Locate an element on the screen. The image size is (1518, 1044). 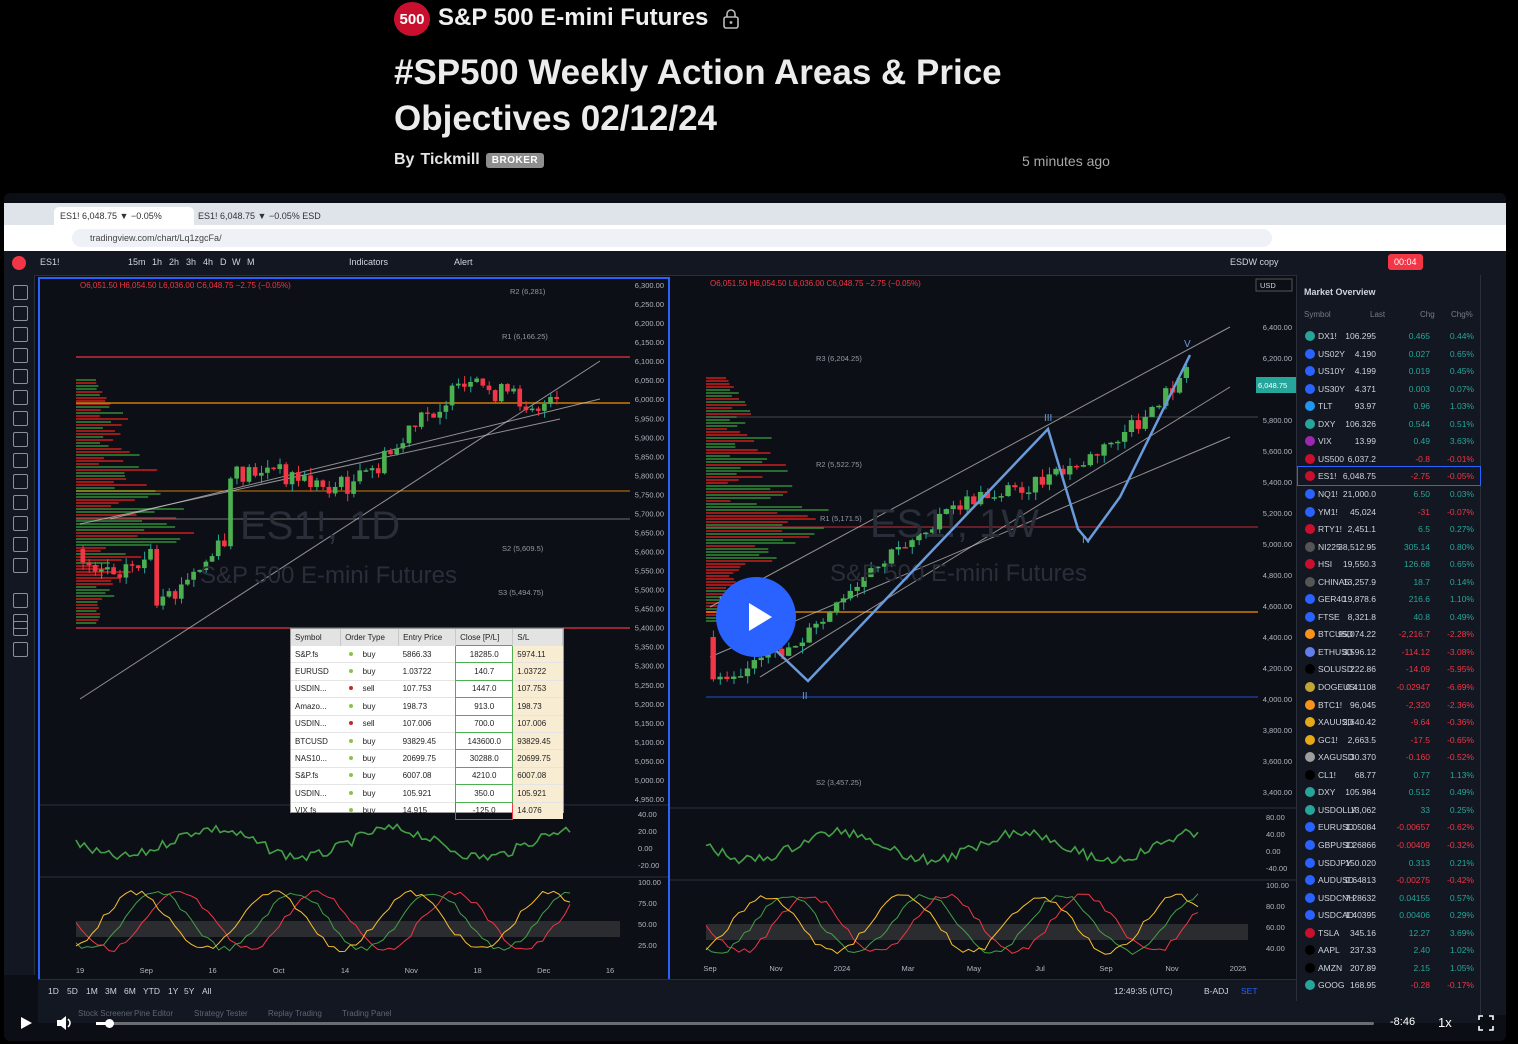
browser-tab: ES1! 6,048.75 ▼ −0.05% ESD is located at coordinates (266, 216).